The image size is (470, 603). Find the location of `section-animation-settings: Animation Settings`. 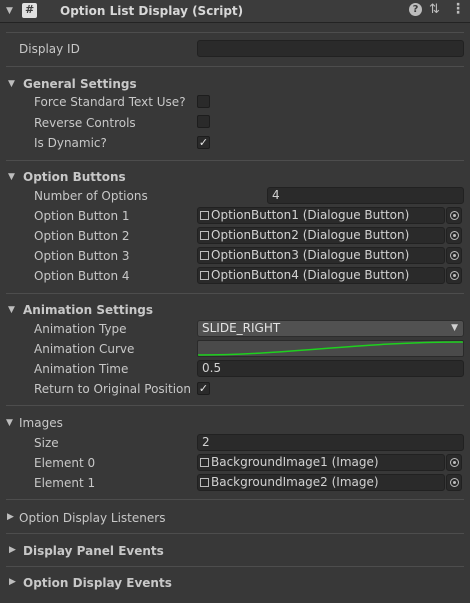

section-animation-settings: Animation Settings is located at coordinates (88, 310).